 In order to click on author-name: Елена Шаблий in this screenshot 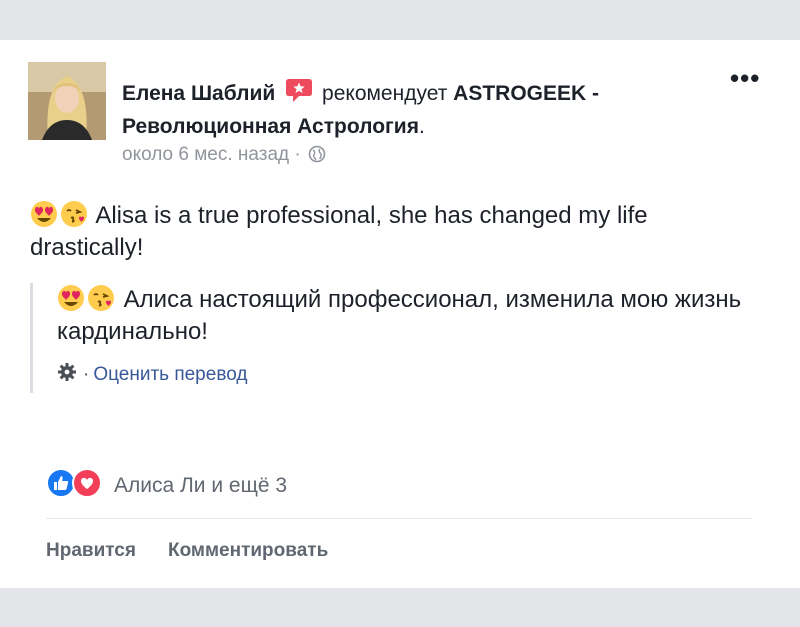, I will do `click(198, 93)`.